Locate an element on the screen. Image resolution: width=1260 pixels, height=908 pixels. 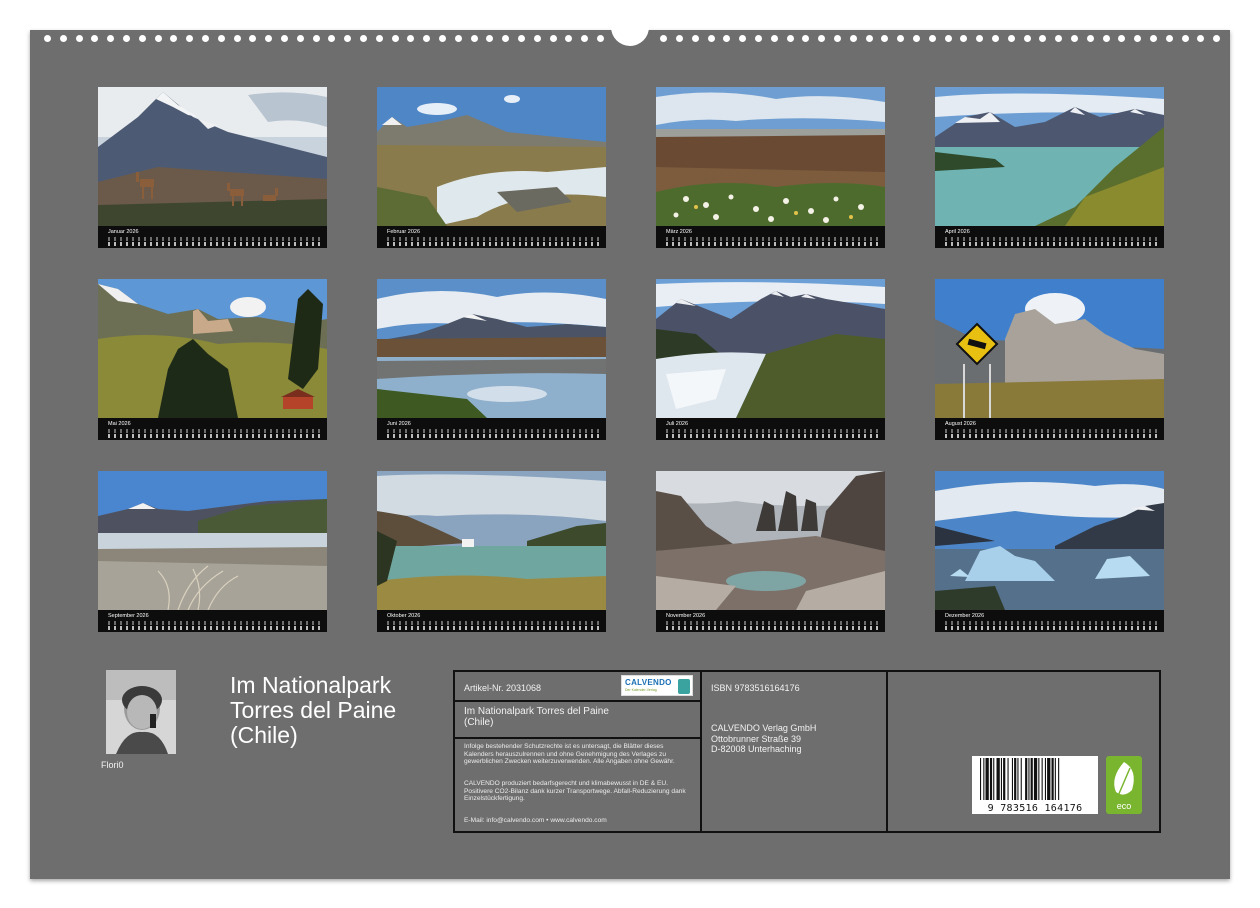
title-line: Im Nationalpark is located at coordinates (311, 685).